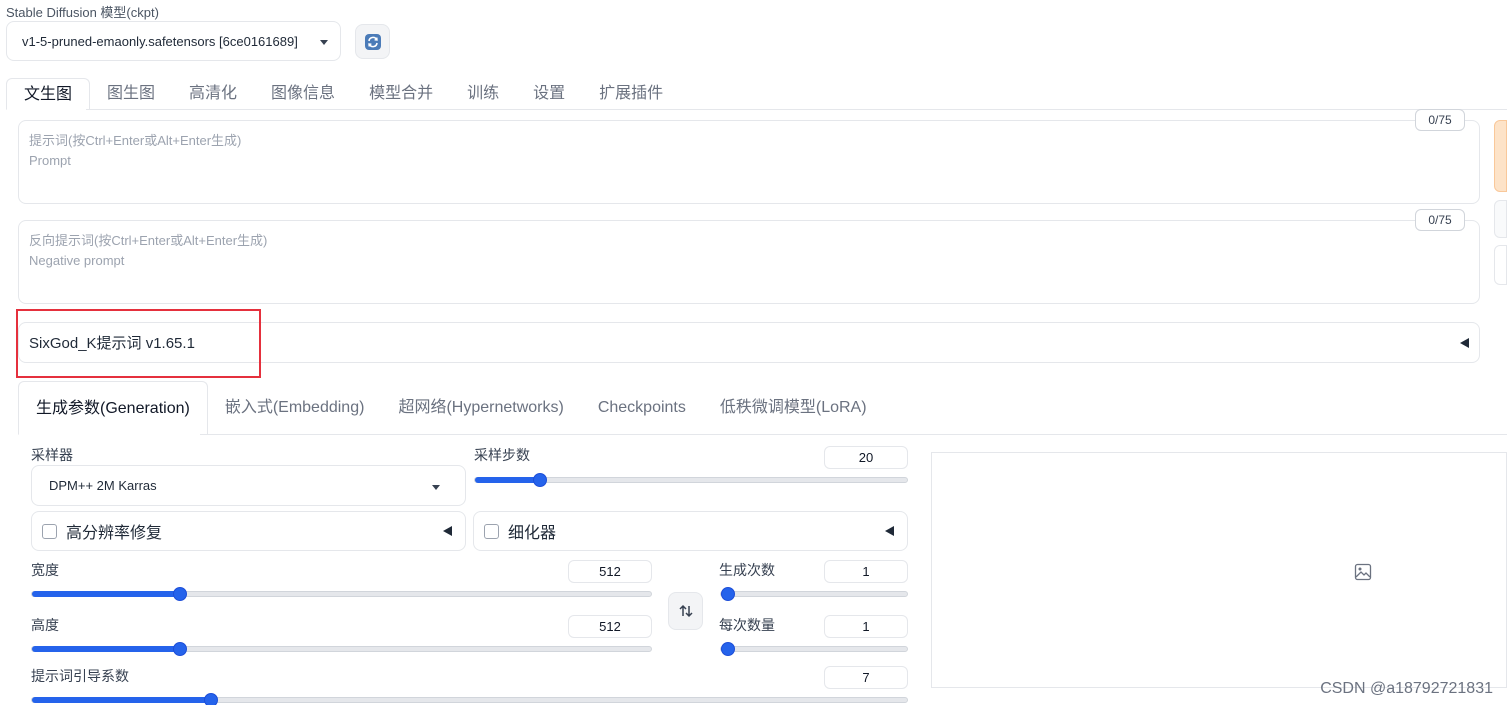 Image resolution: width=1507 pixels, height=705 pixels. What do you see at coordinates (303, 94) in the screenshot?
I see `tab-png-info: 图像信息` at bounding box center [303, 94].